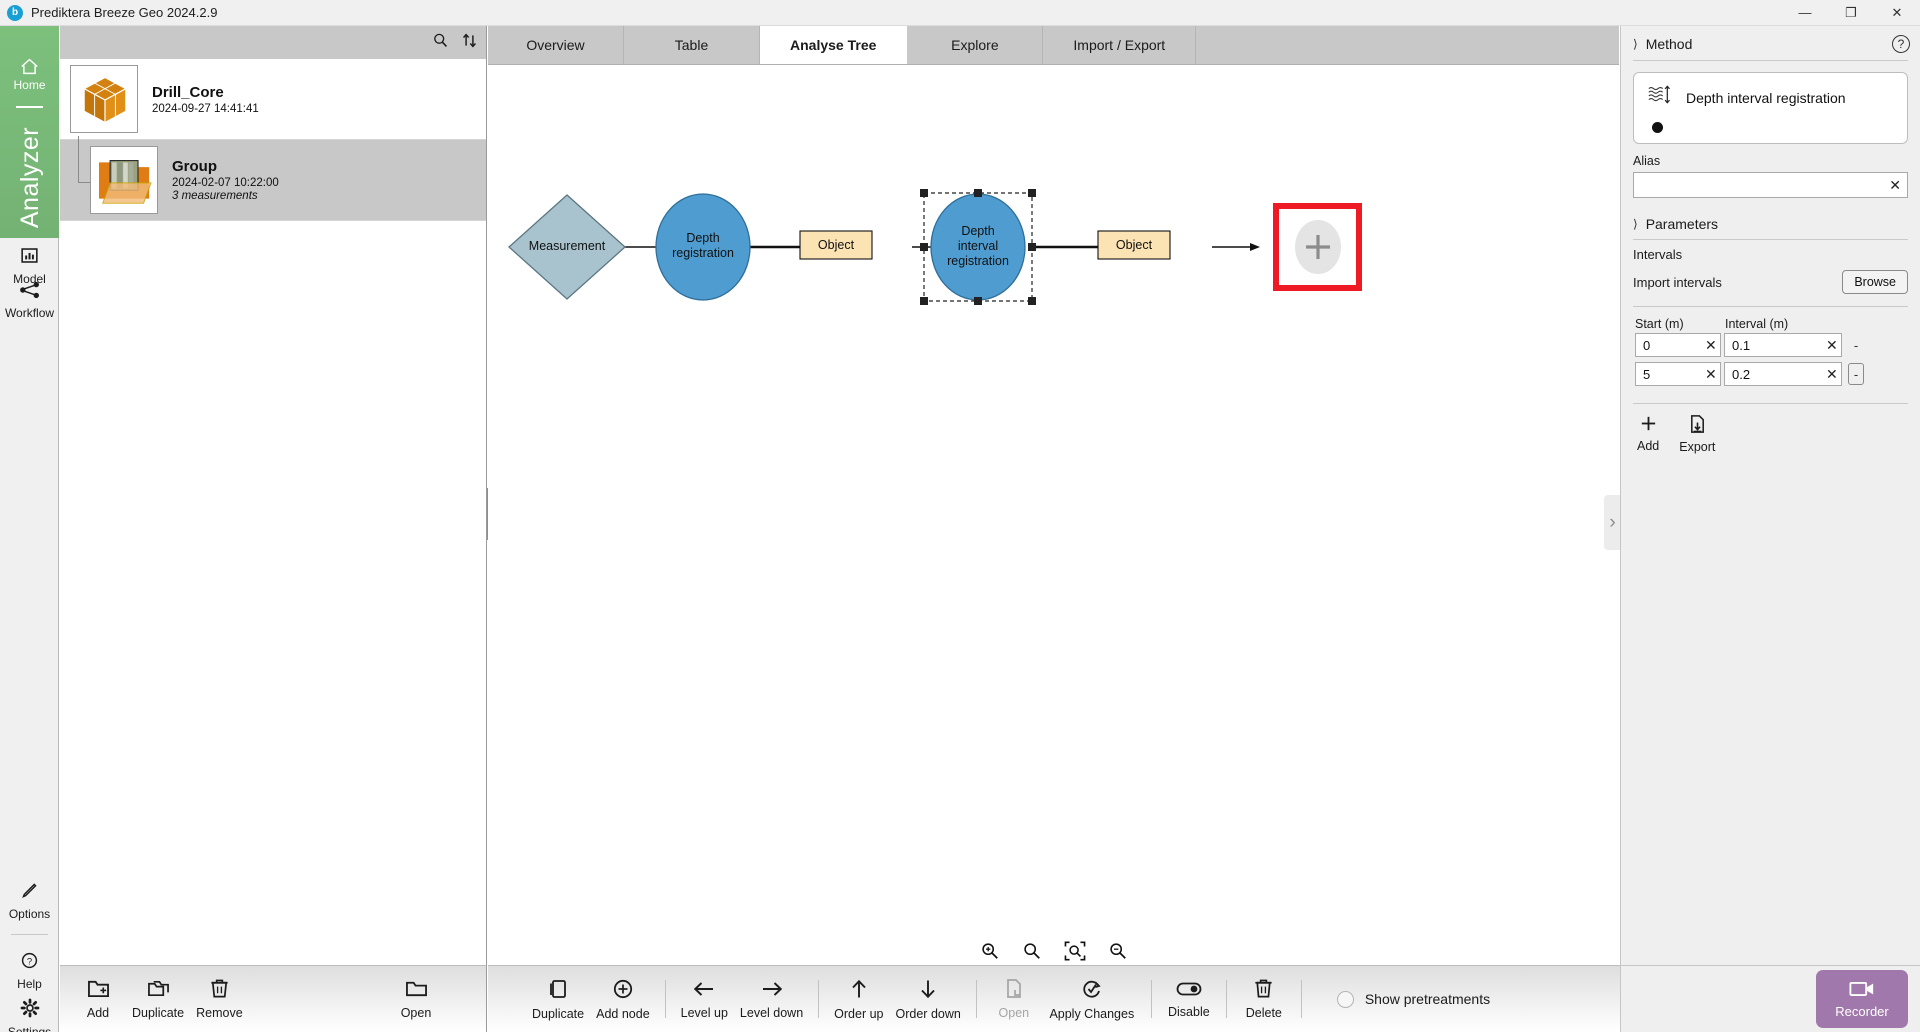 This screenshot has width=1920, height=1032. I want to click on right-panel-collapse-button: ›, so click(1612, 522).